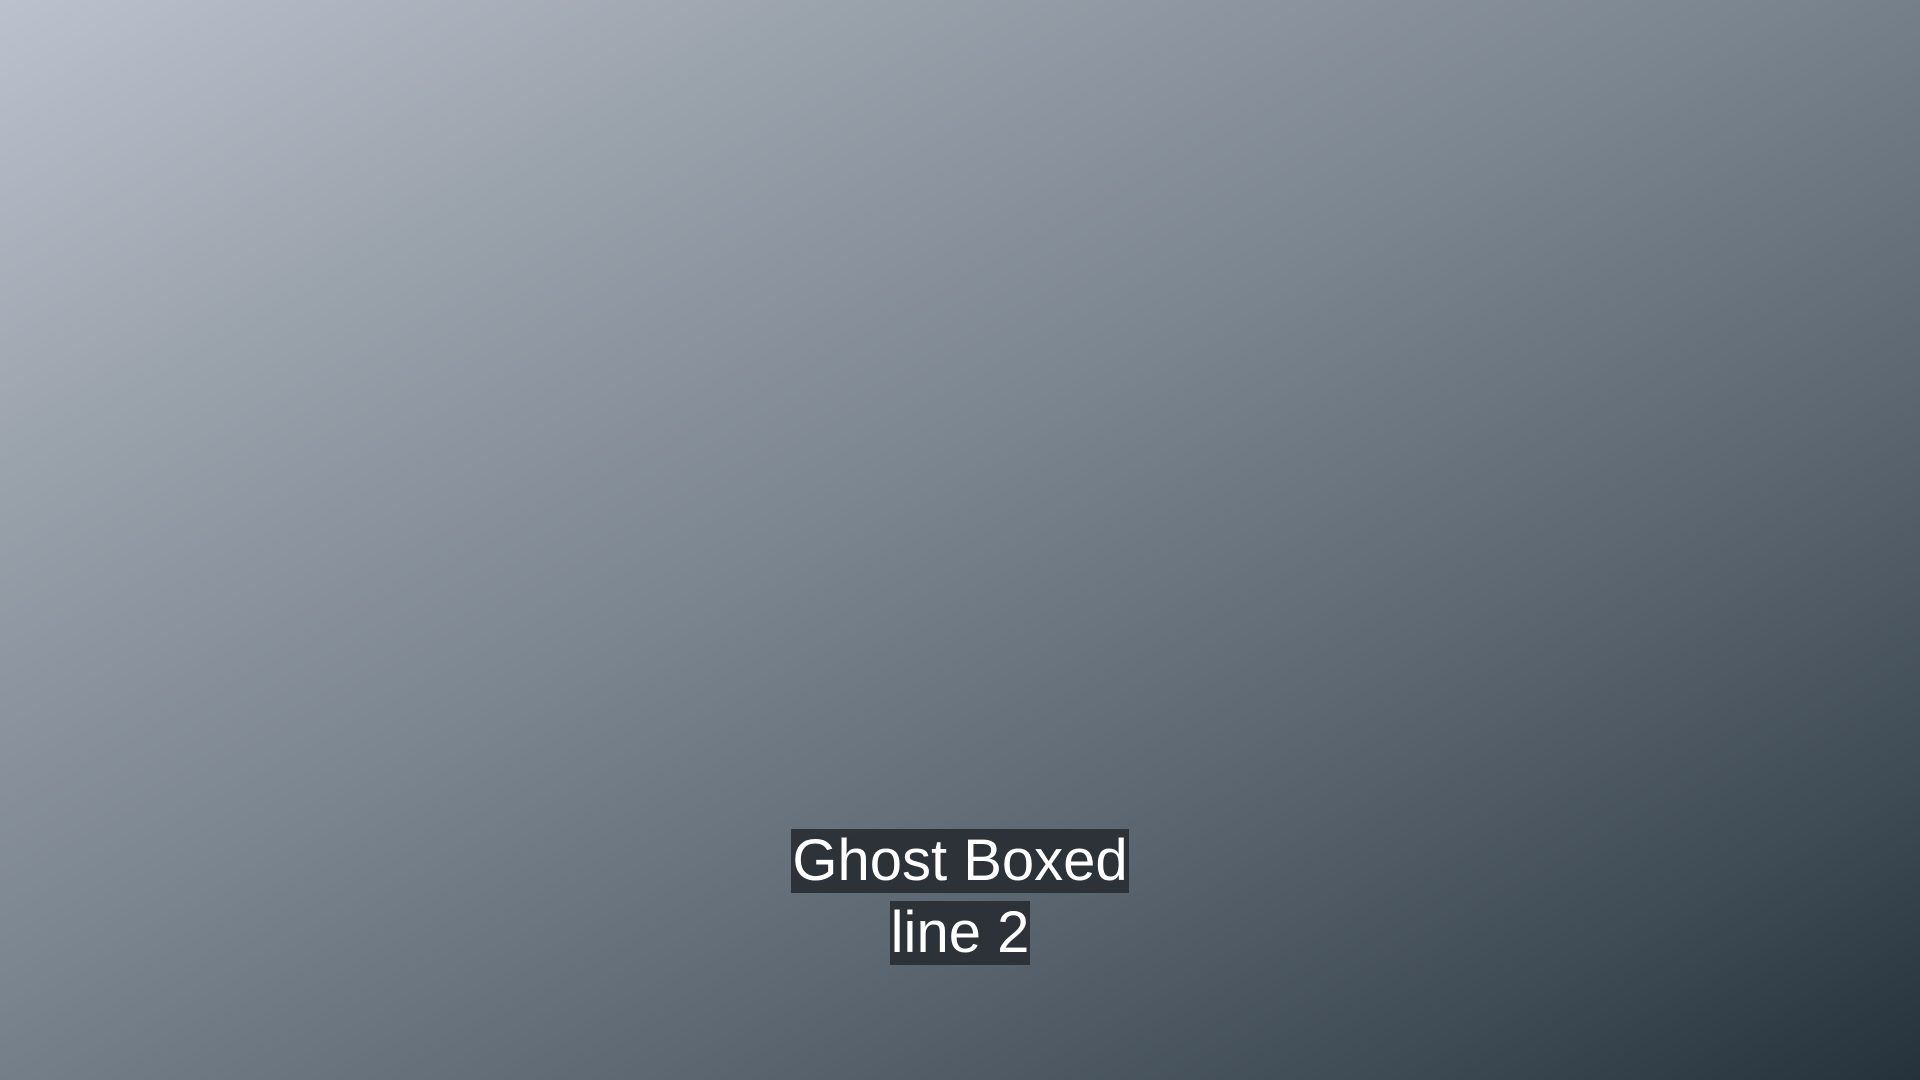  Describe the element at coordinates (960, 932) in the screenshot. I see `caption-line-2: line 2` at that location.